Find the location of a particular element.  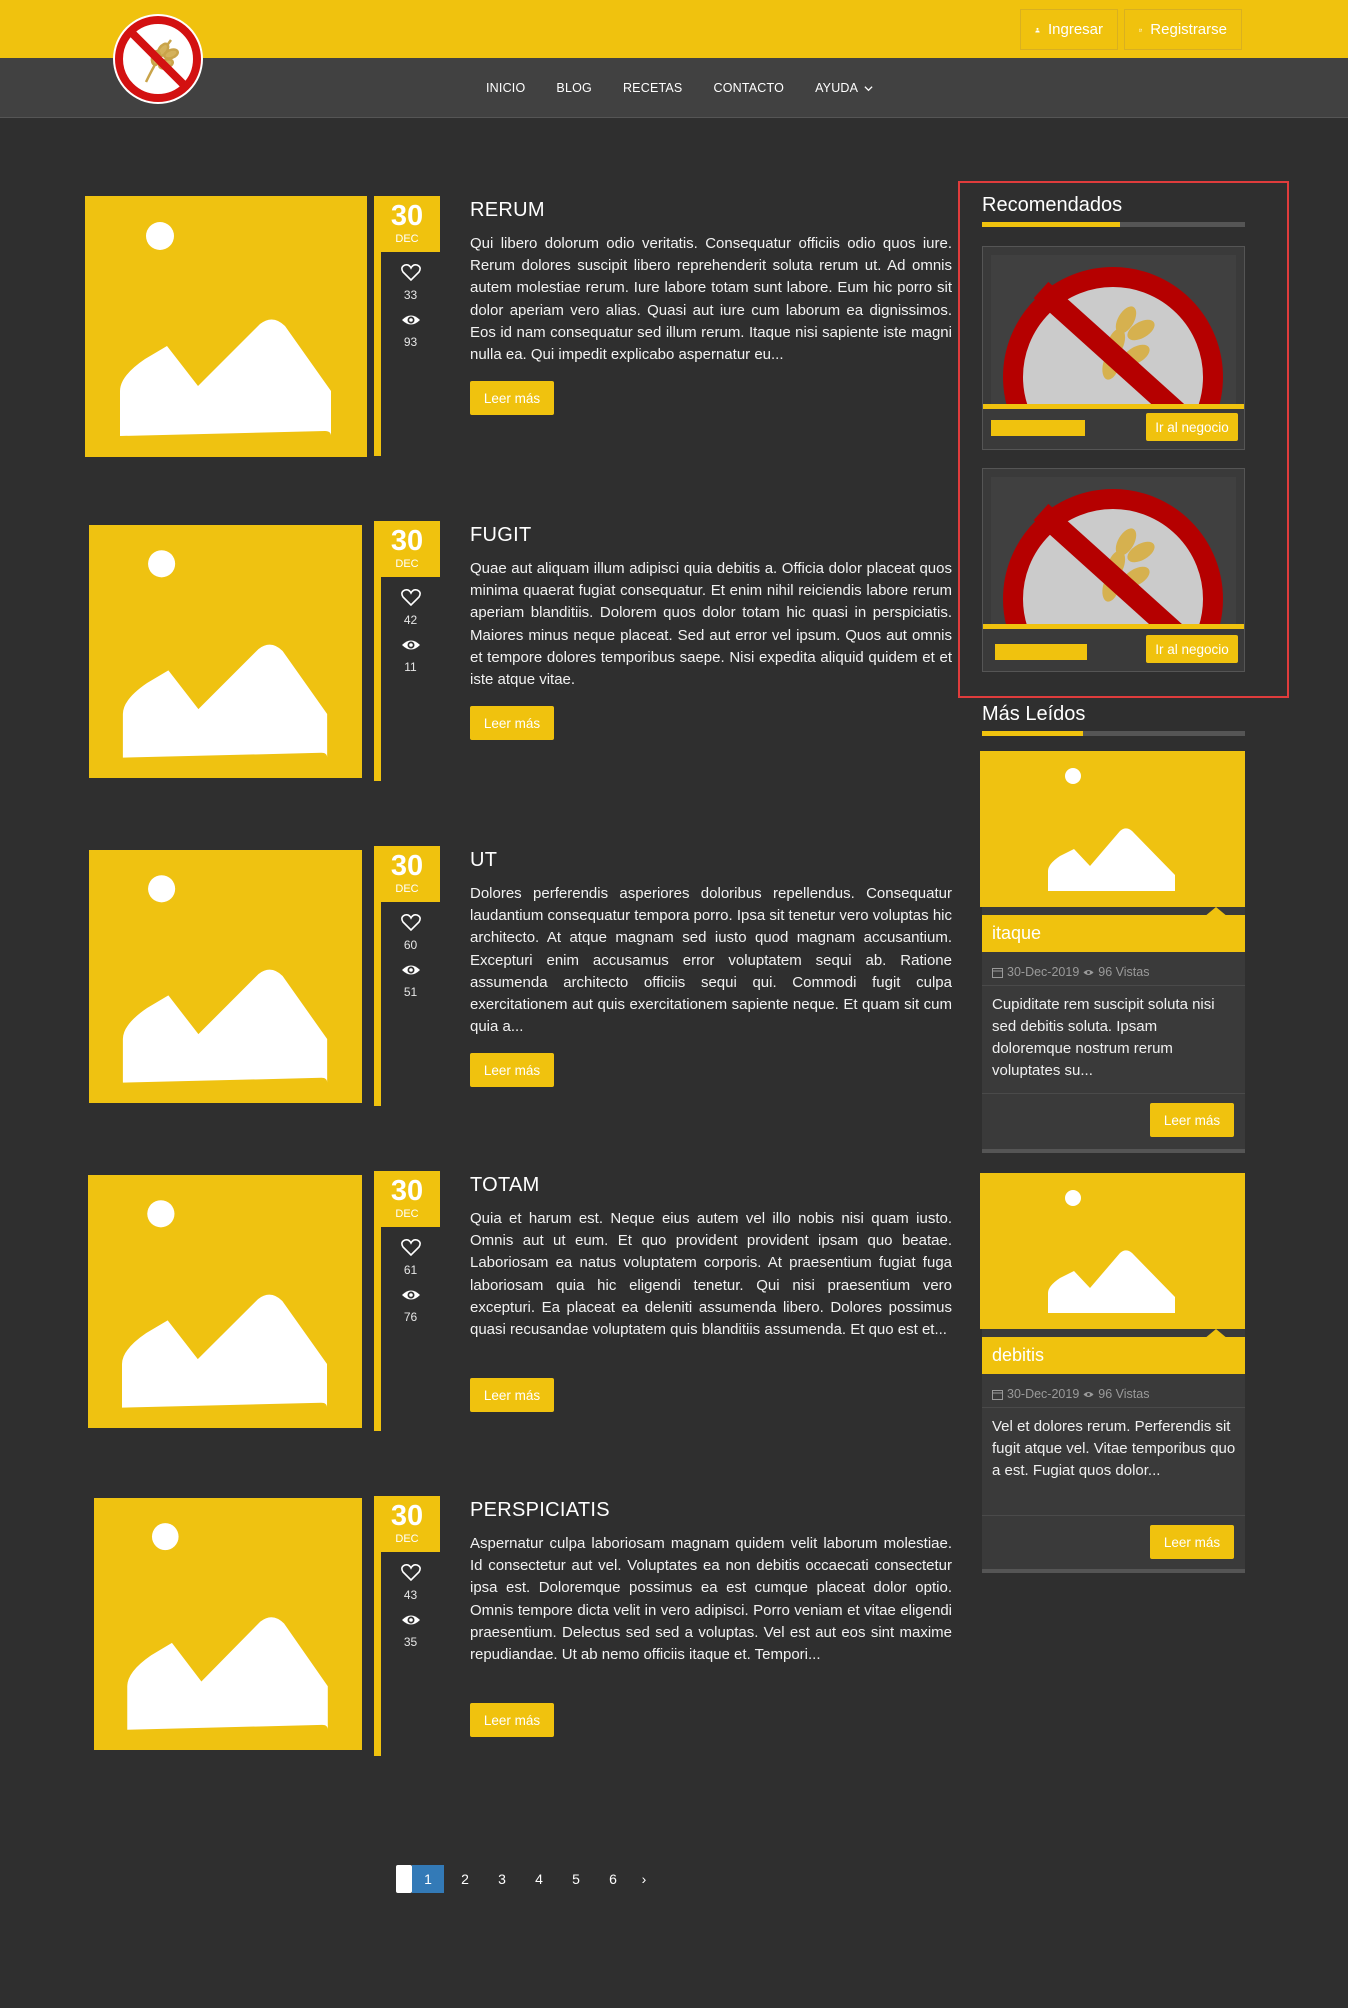

page-5: 5 is located at coordinates (576, 1879).